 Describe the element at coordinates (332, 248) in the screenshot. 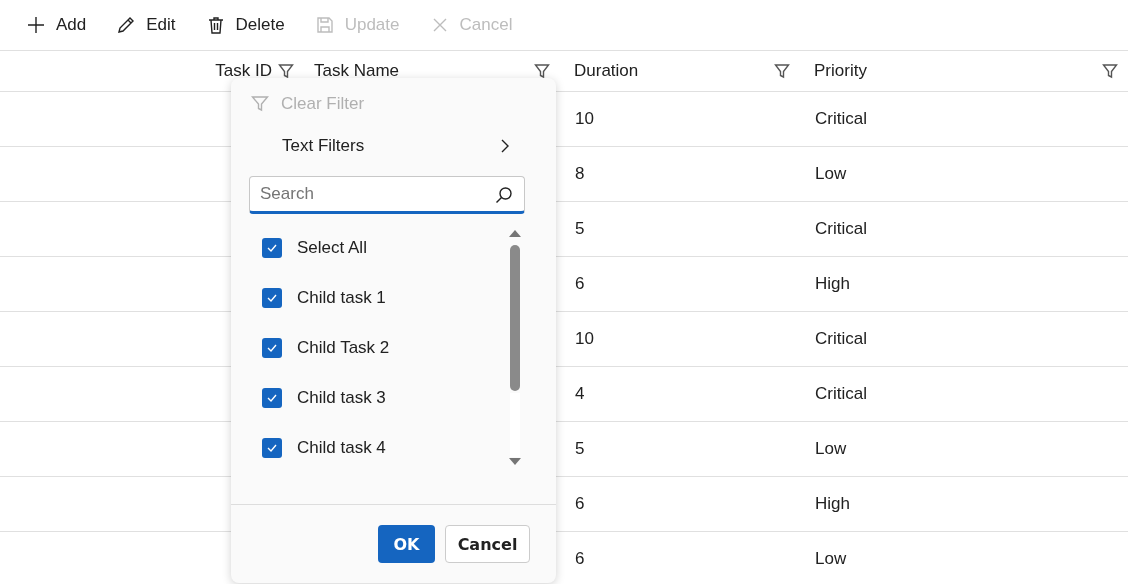

I see `checkbox-label: Select All` at that location.